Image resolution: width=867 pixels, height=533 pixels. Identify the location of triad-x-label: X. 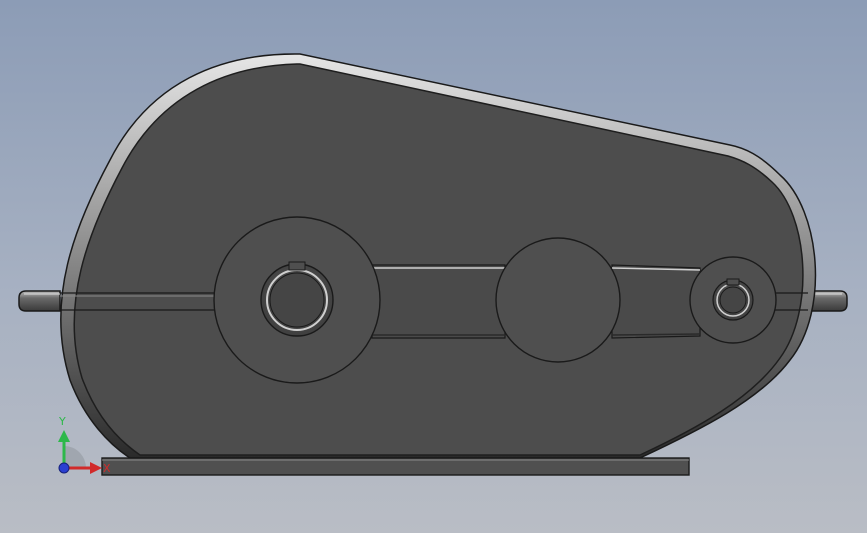
(107, 468).